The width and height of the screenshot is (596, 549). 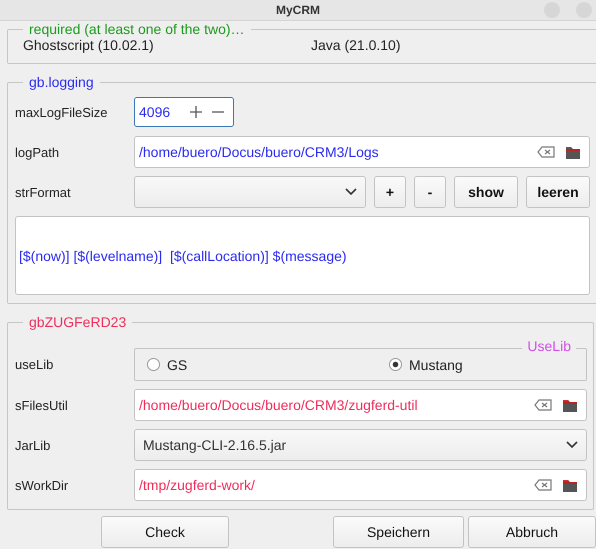 What do you see at coordinates (398, 532) in the screenshot?
I see `button: Speichern` at bounding box center [398, 532].